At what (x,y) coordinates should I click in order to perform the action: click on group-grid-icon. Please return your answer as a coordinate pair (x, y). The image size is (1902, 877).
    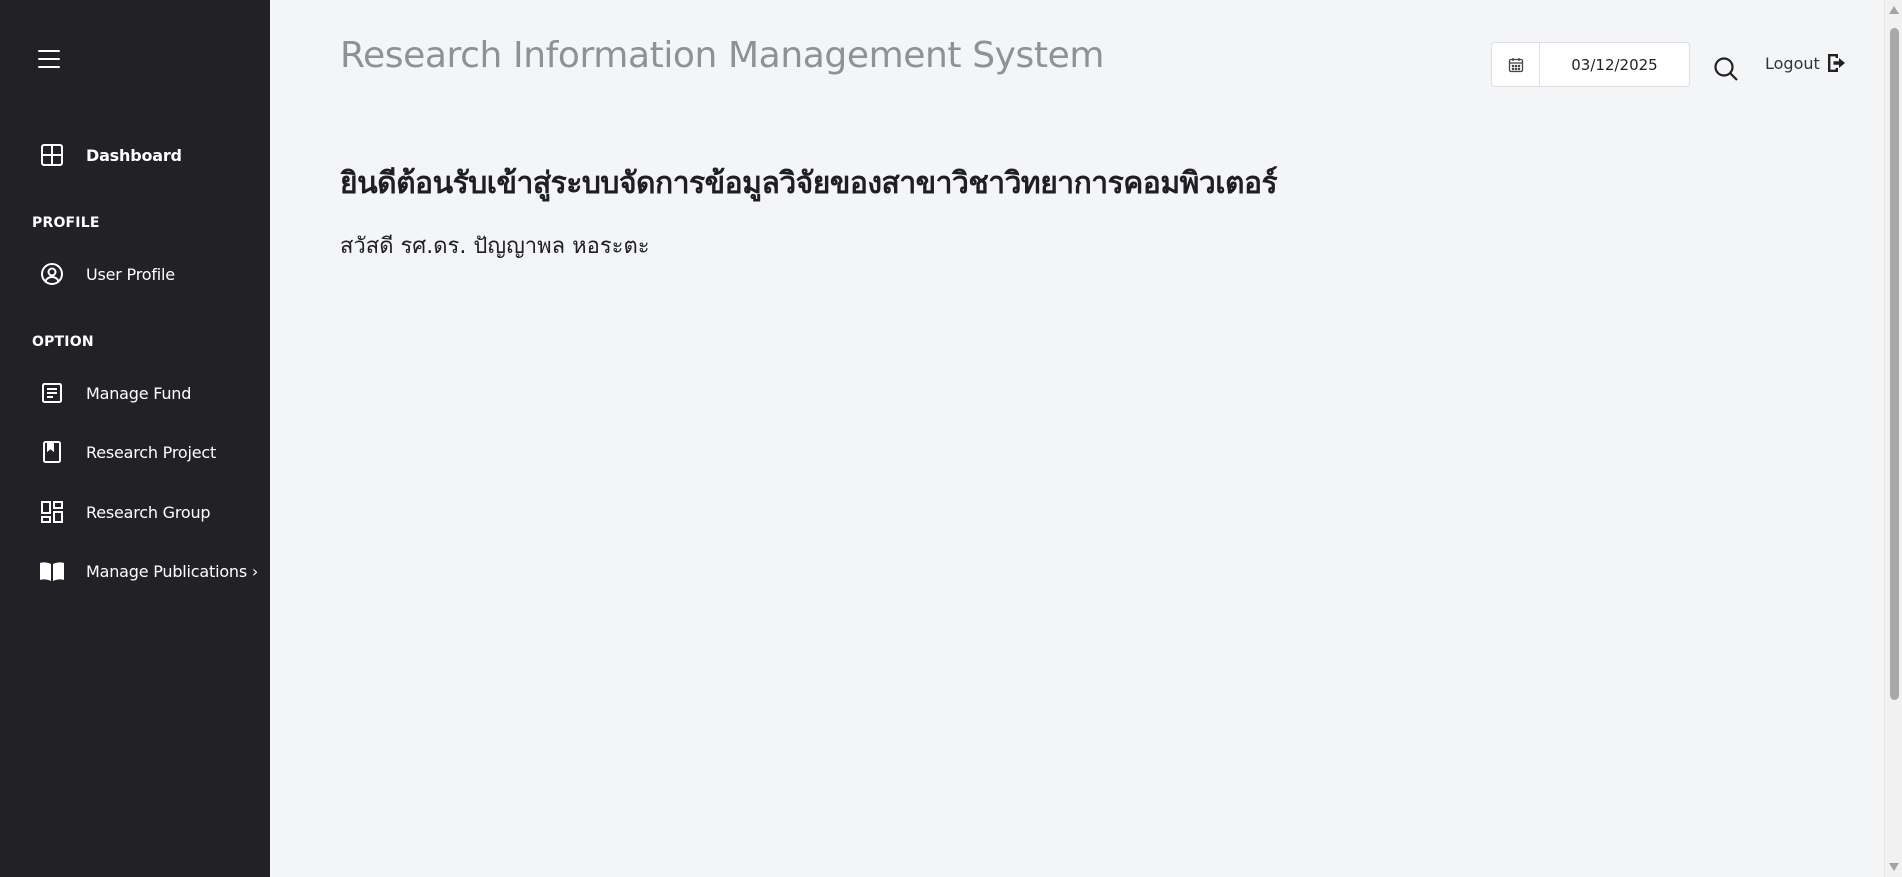
    Looking at the image, I should click on (52, 512).